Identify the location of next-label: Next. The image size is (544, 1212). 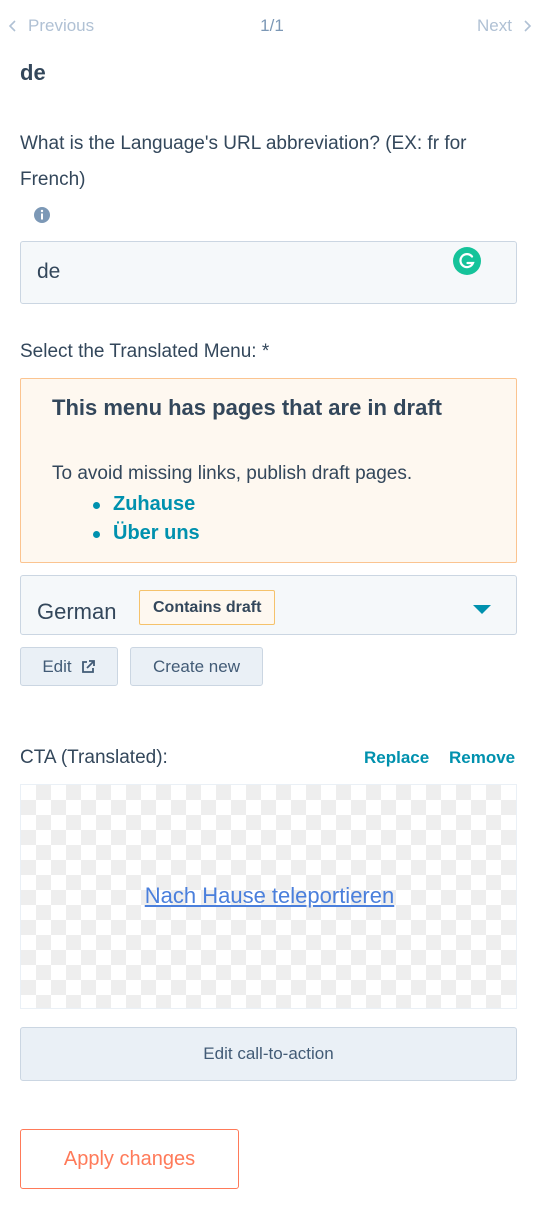
(494, 25).